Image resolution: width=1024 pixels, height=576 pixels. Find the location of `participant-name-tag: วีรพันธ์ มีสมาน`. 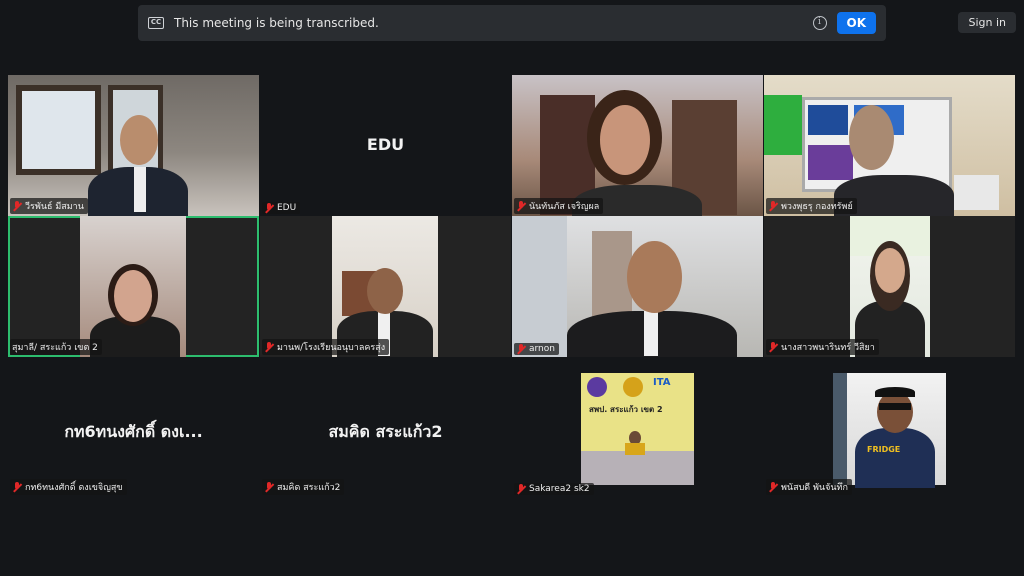

participant-name-tag: วีรพันธ์ มีสมาน is located at coordinates (49, 206).